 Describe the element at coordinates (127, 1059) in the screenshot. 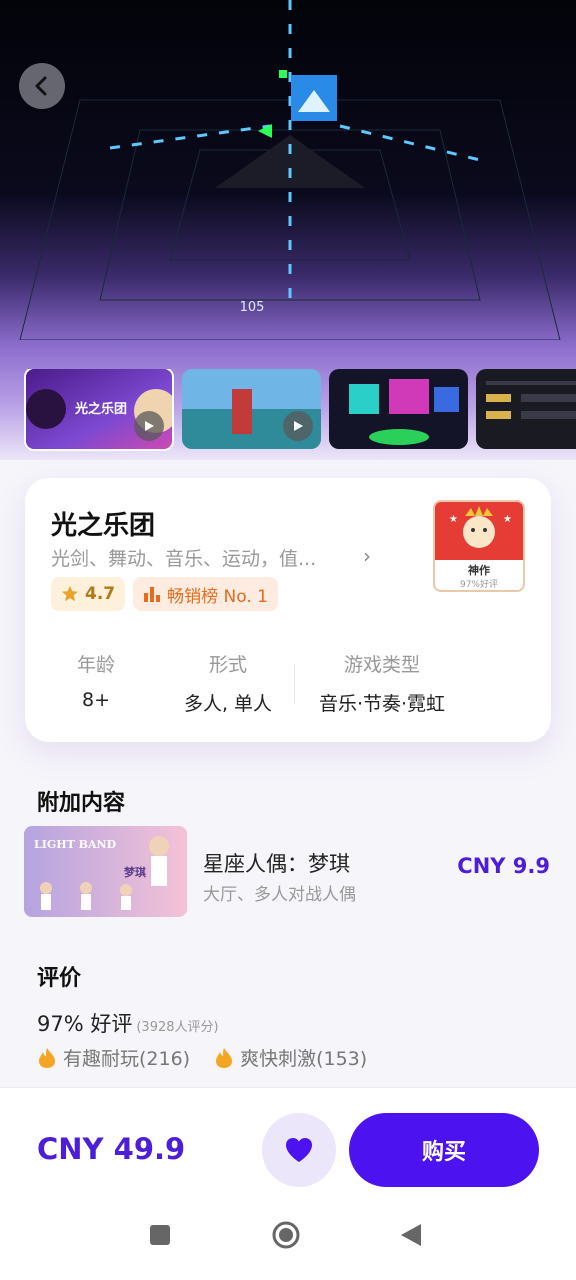

I see `review-tag-label: 有趣耐玩(216)` at that location.